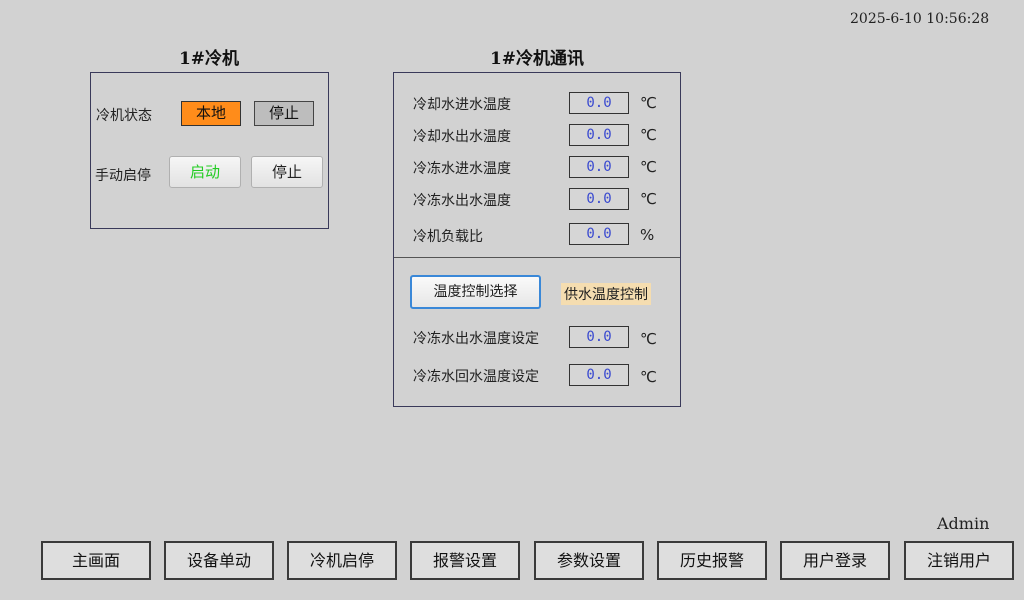  Describe the element at coordinates (342, 560) in the screenshot. I see `nav-chiller-start-stop-button: 冷机启停` at that location.